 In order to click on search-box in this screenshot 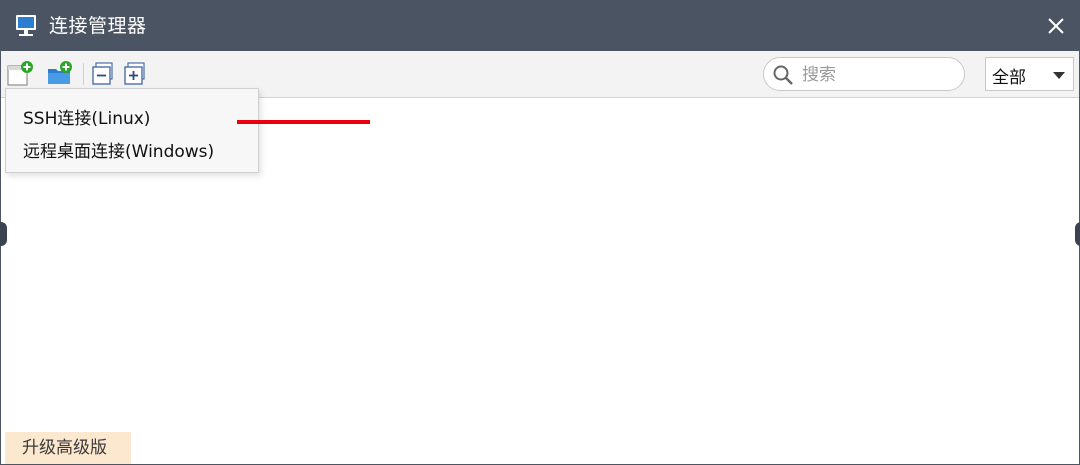, I will do `click(864, 74)`.